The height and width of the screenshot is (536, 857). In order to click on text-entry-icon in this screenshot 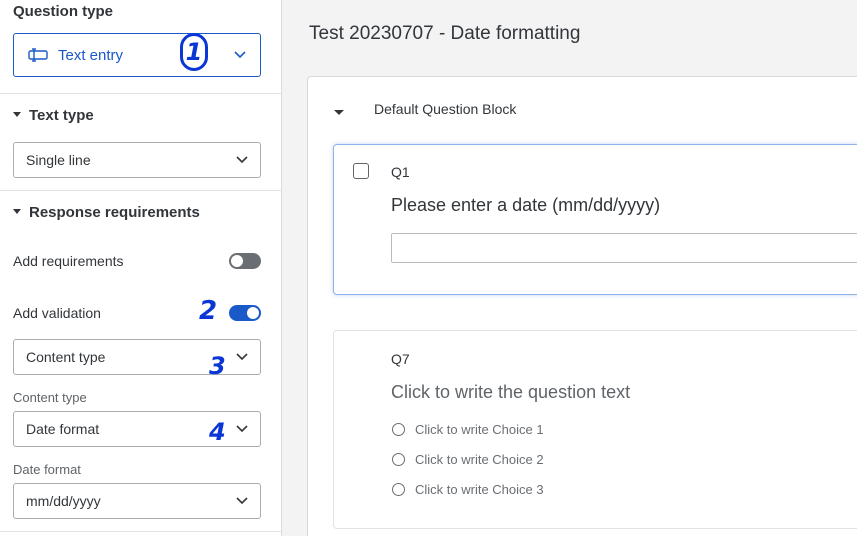, I will do `click(38, 55)`.